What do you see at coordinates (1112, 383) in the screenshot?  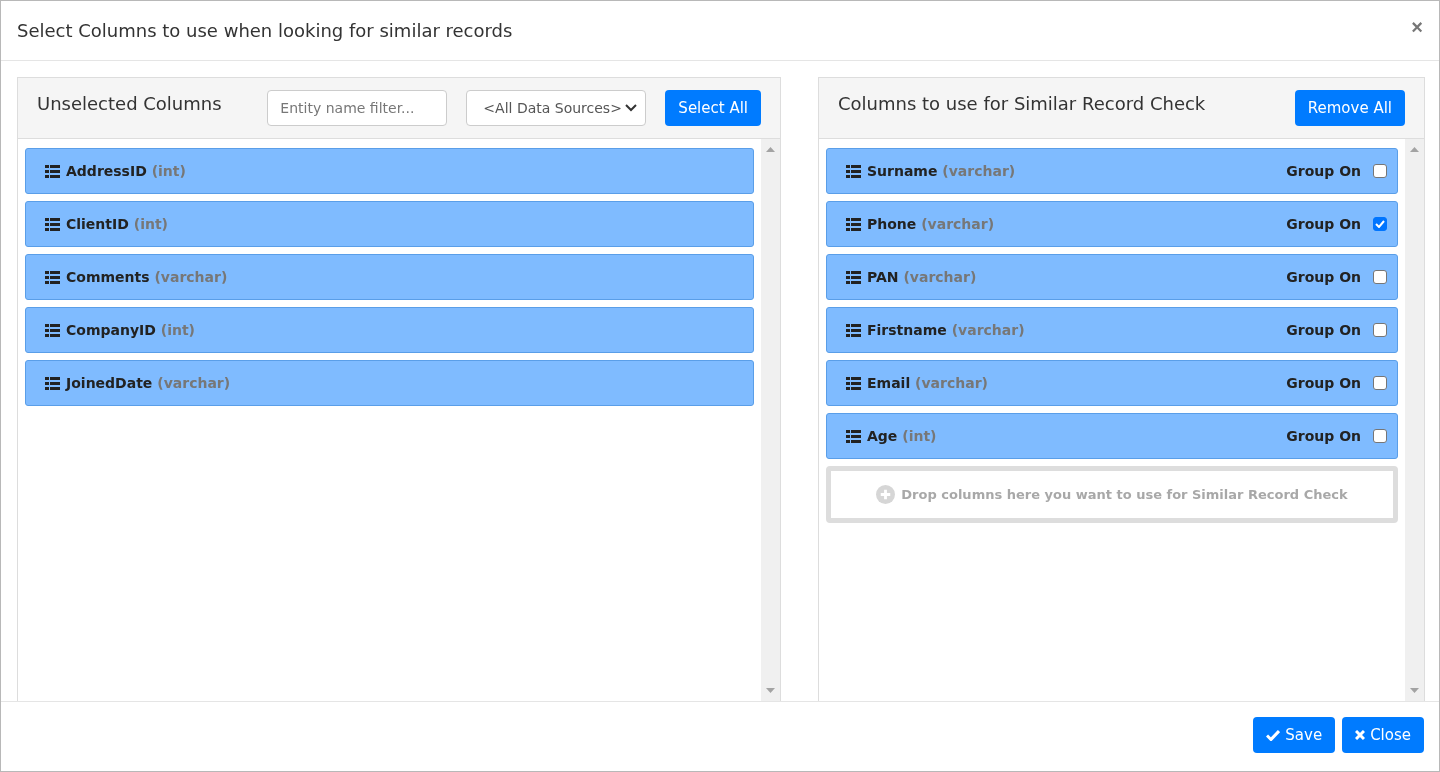 I see `column-item: Email (varchar) Group On` at bounding box center [1112, 383].